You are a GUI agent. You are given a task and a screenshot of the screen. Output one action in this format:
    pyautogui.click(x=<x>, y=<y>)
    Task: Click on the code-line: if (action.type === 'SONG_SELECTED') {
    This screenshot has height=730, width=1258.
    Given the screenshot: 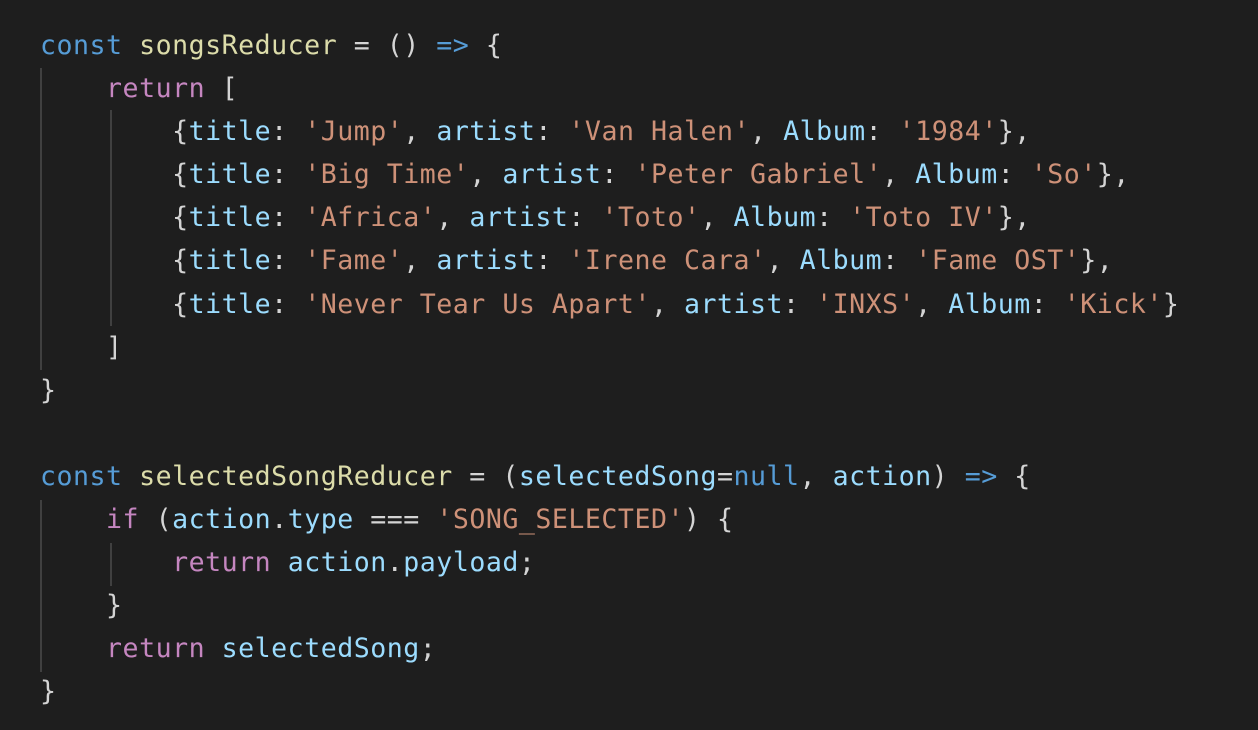 What is the action you would take?
    pyautogui.click(x=609, y=519)
    